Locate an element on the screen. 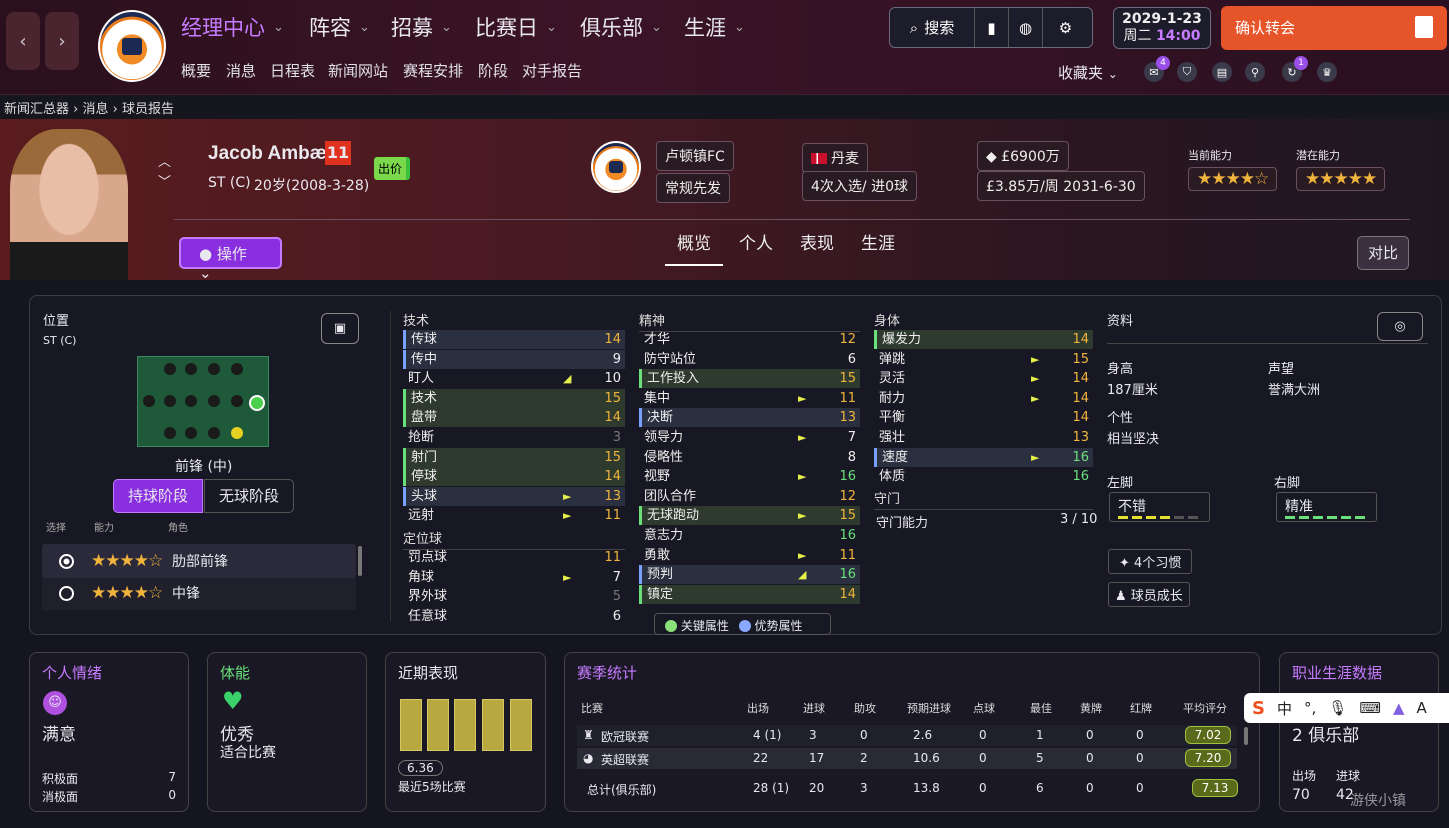 The image size is (1449, 828). attribute-row: 传球 14 is located at coordinates (514, 339).